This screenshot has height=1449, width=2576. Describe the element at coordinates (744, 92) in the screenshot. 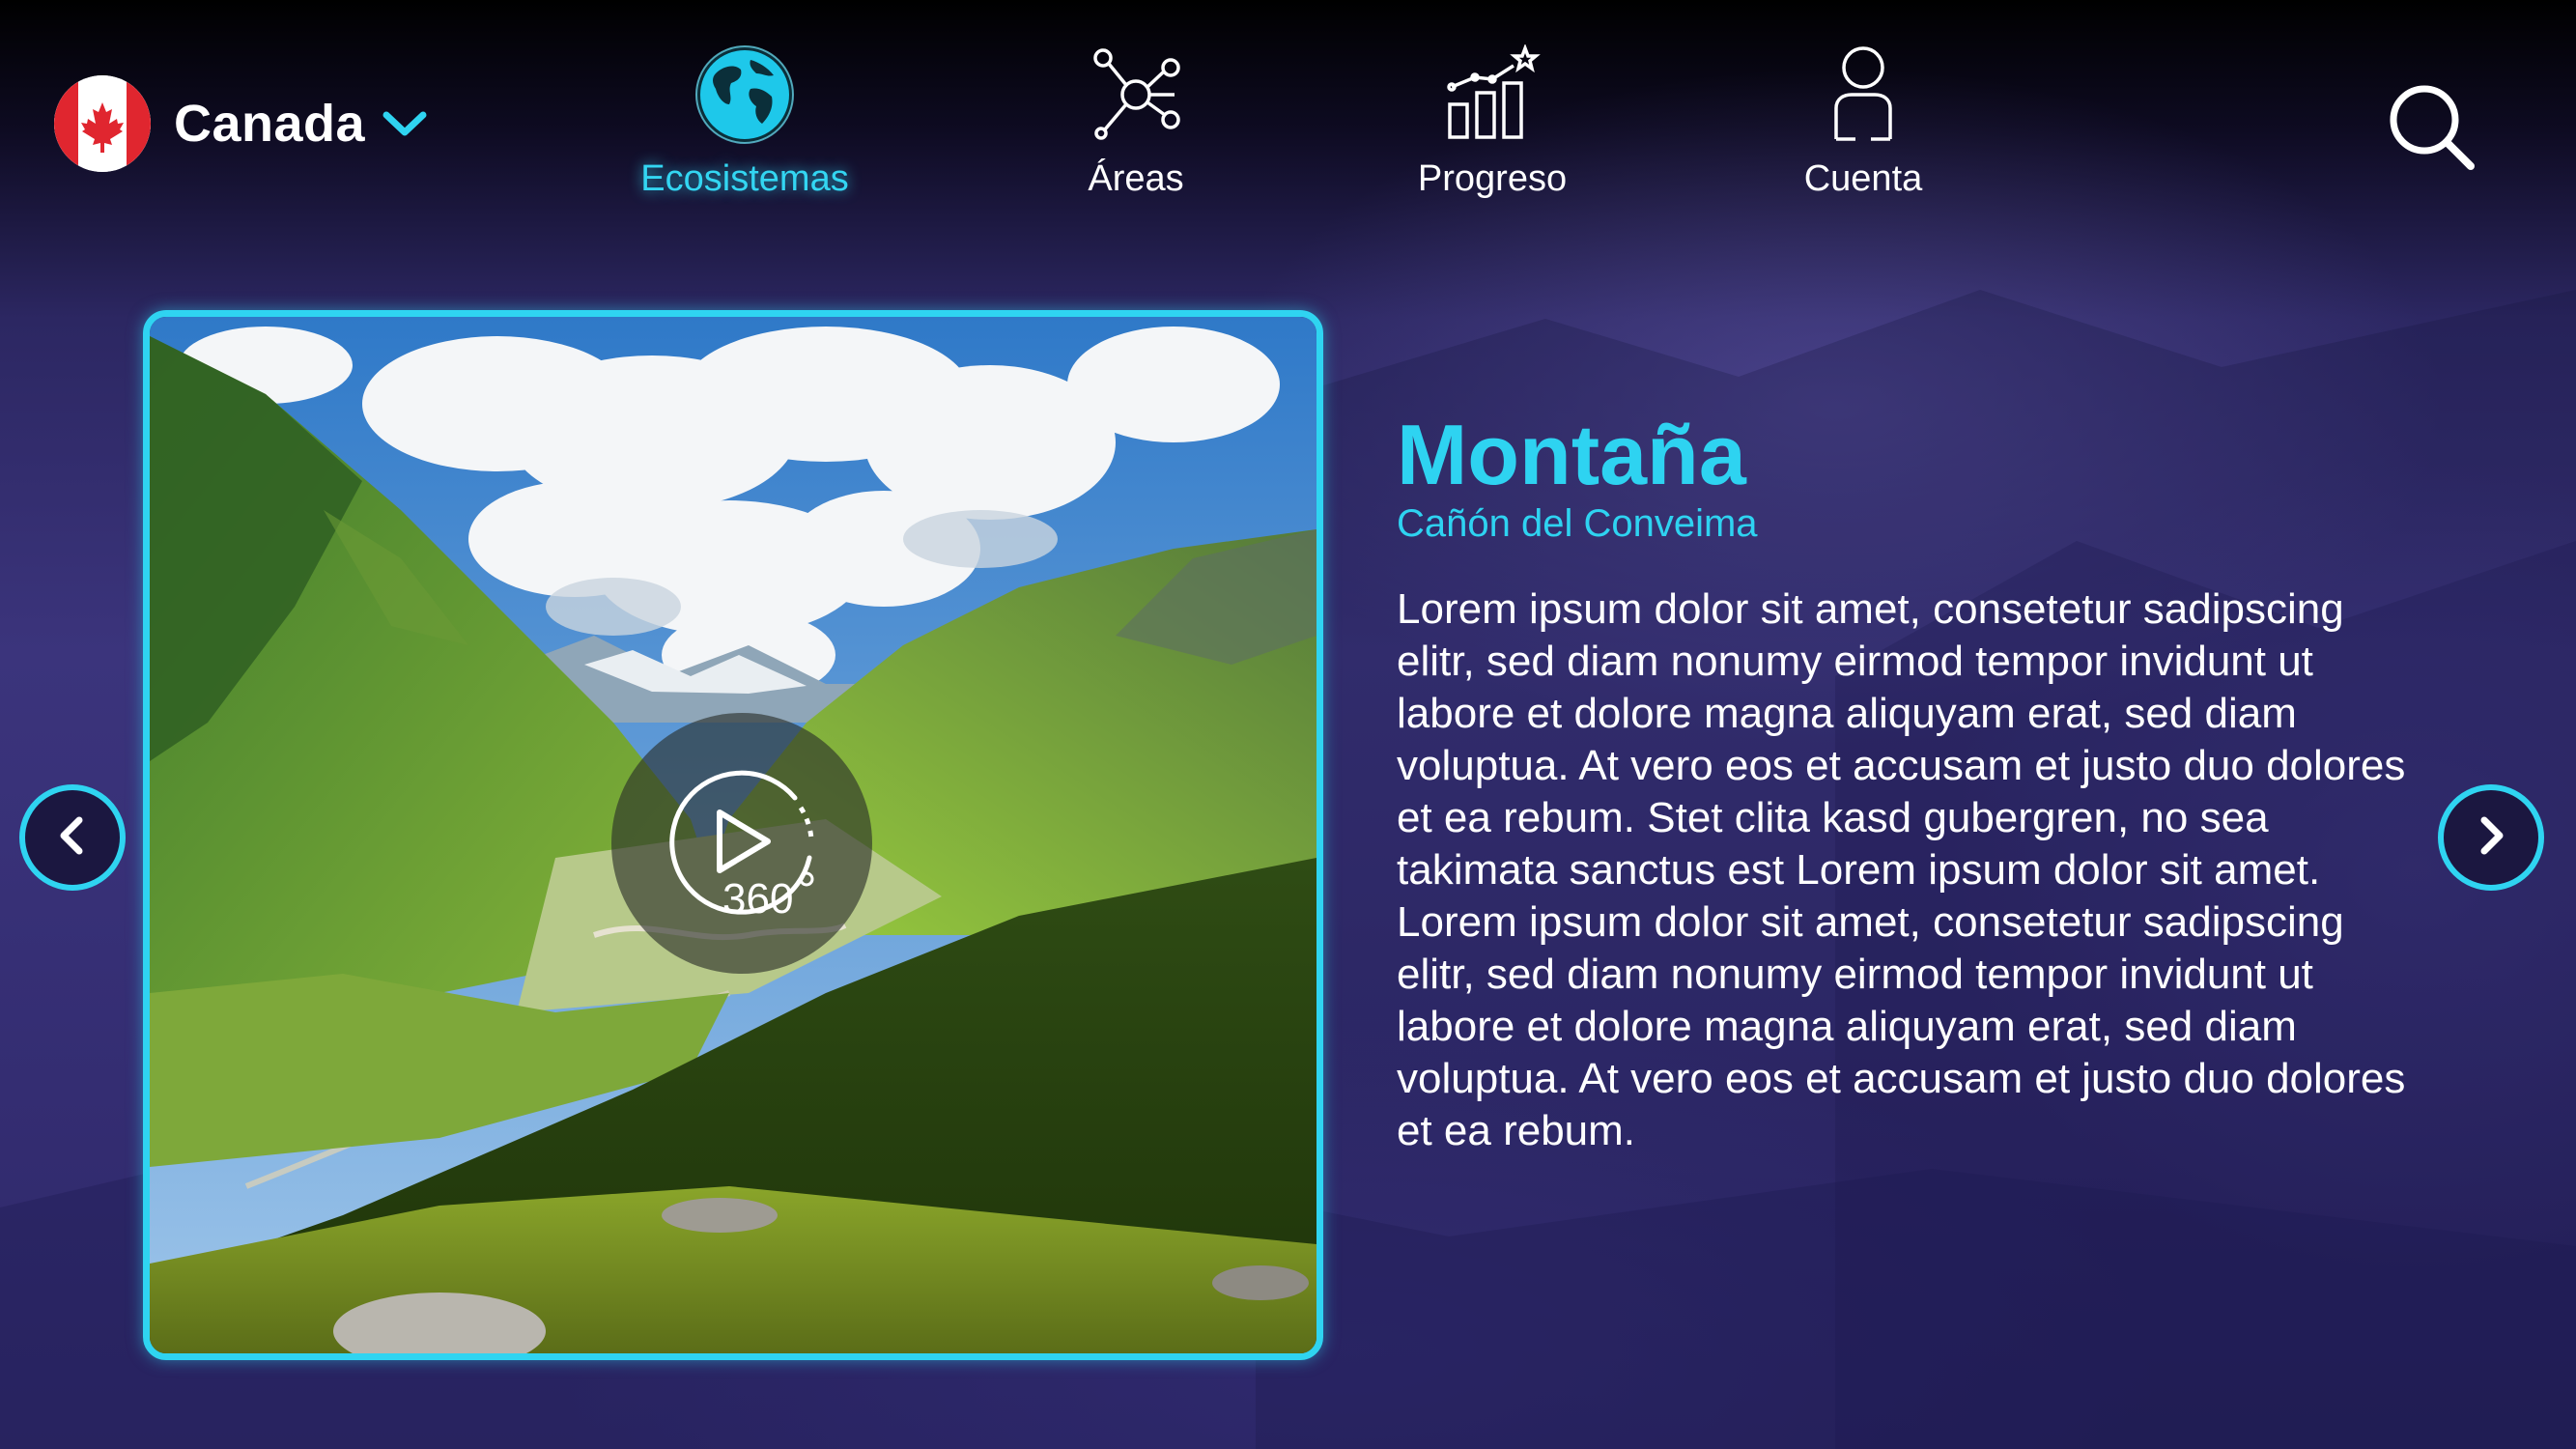

I see `globe-icon` at that location.